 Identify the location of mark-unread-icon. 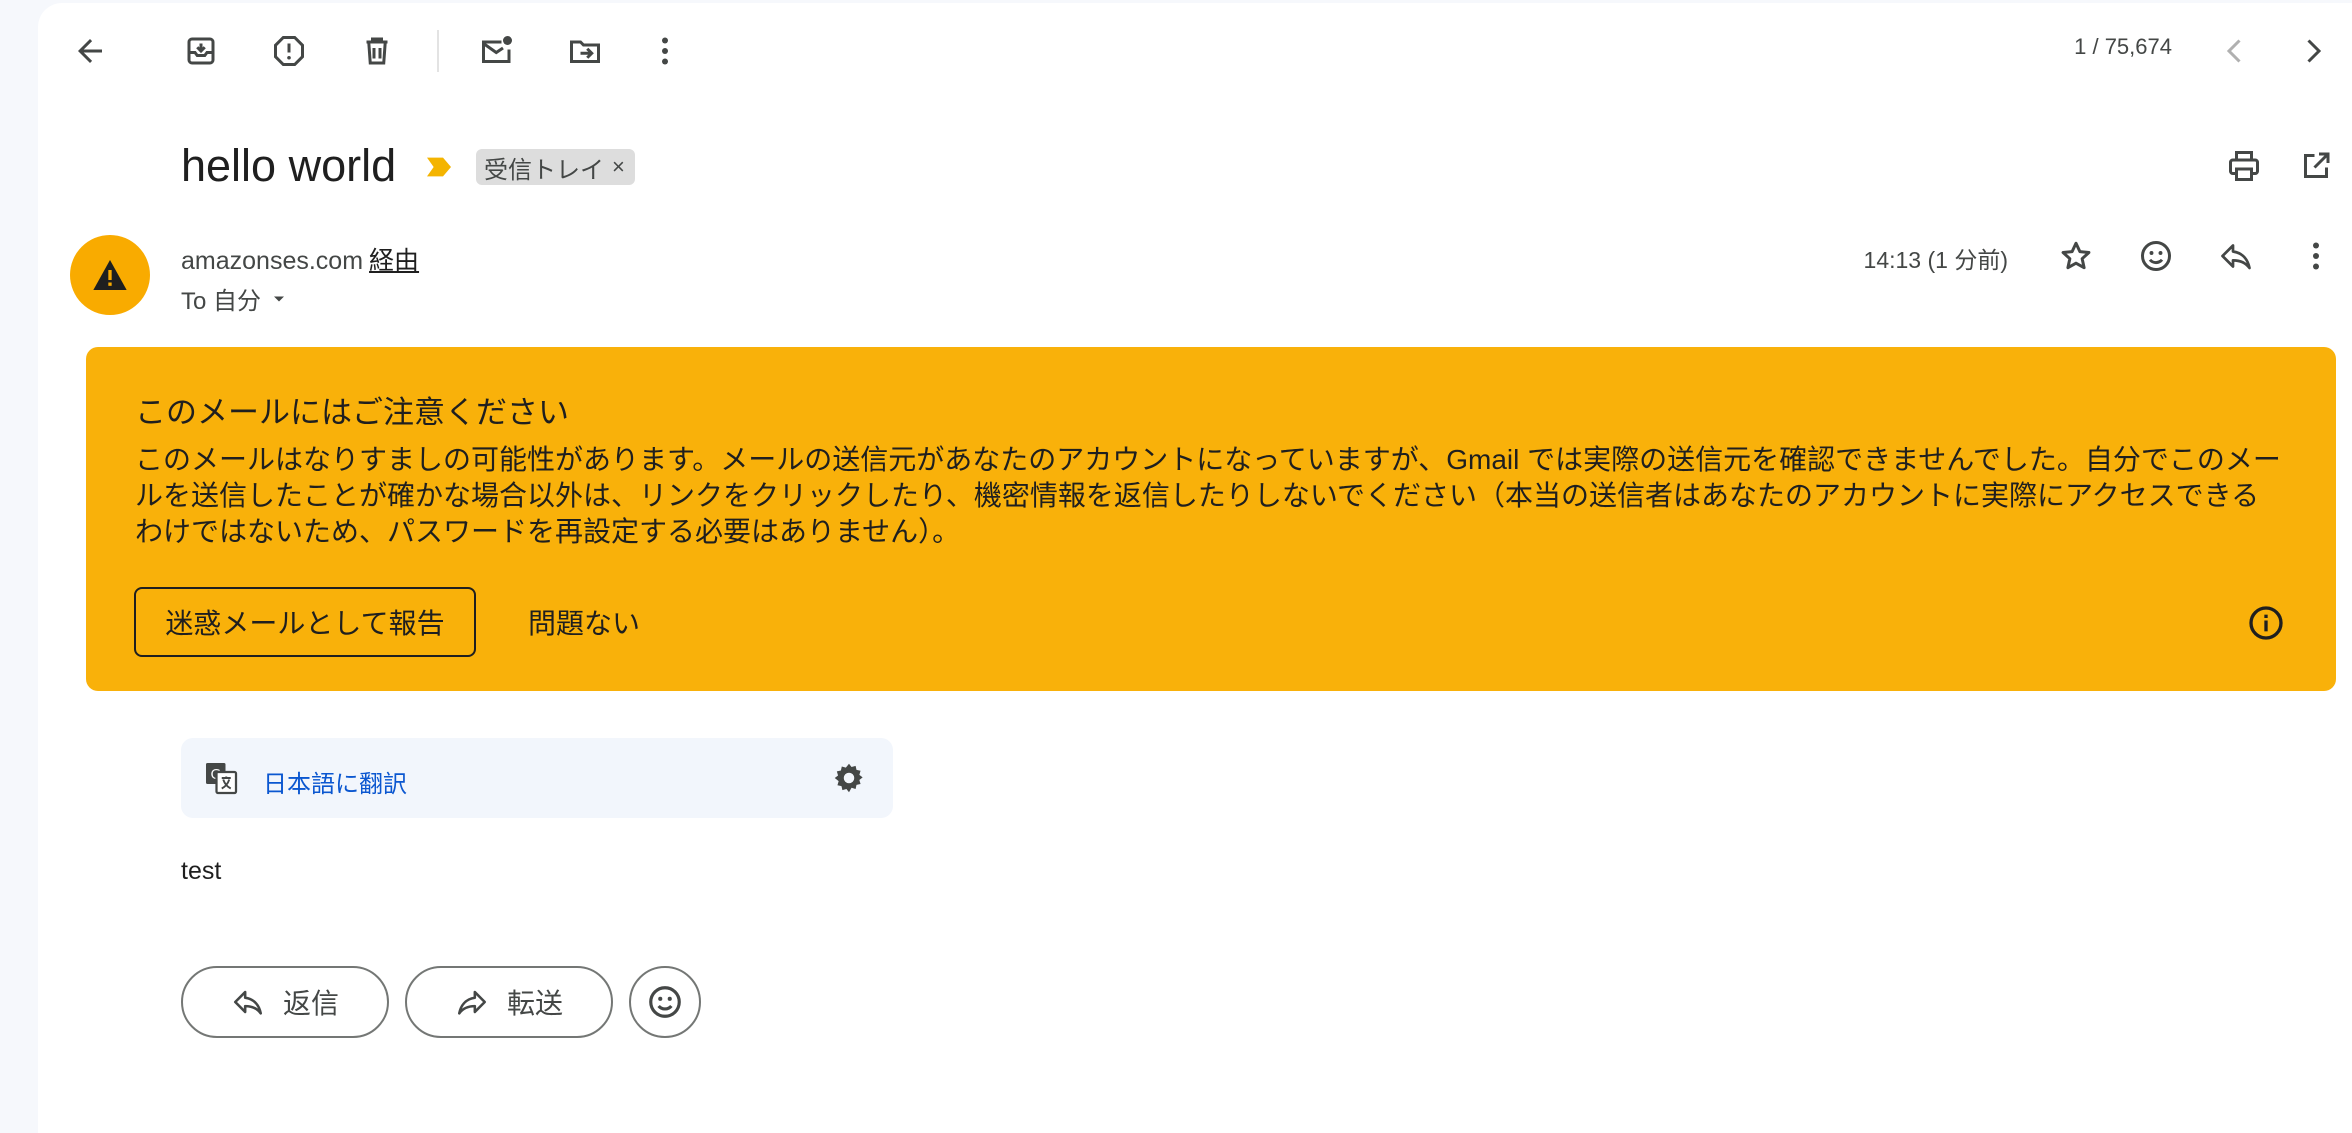
(497, 51).